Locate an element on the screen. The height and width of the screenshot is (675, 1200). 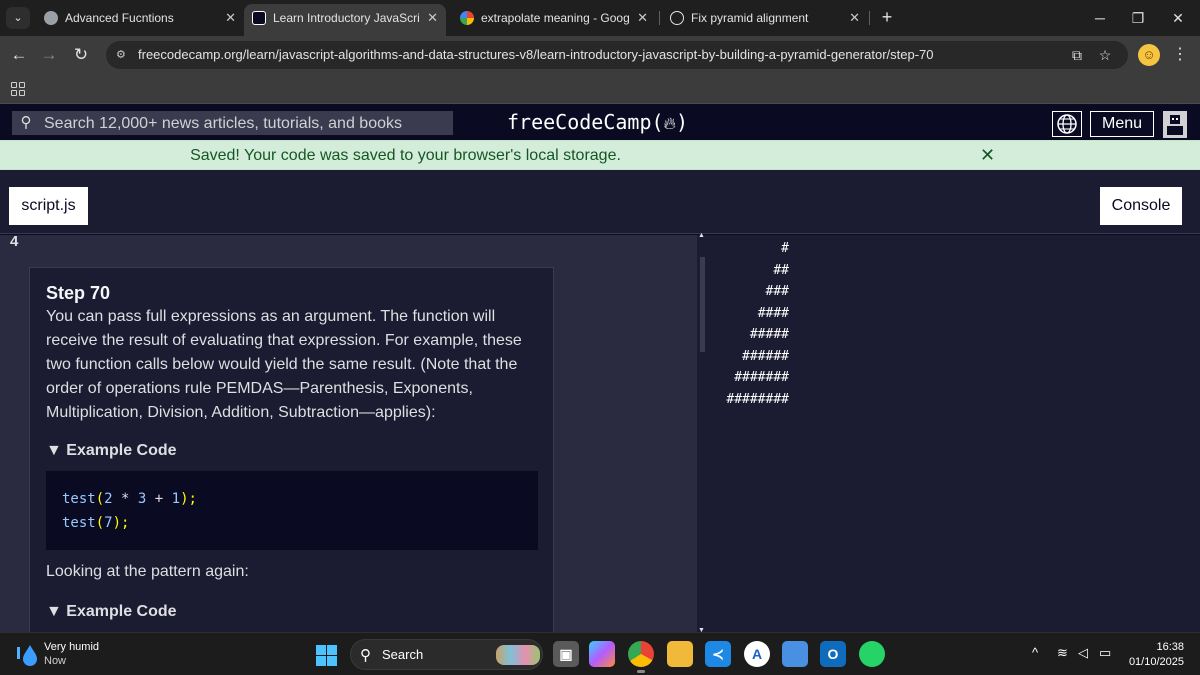
forward-arrow-icon: → is located at coordinates (49, 55).